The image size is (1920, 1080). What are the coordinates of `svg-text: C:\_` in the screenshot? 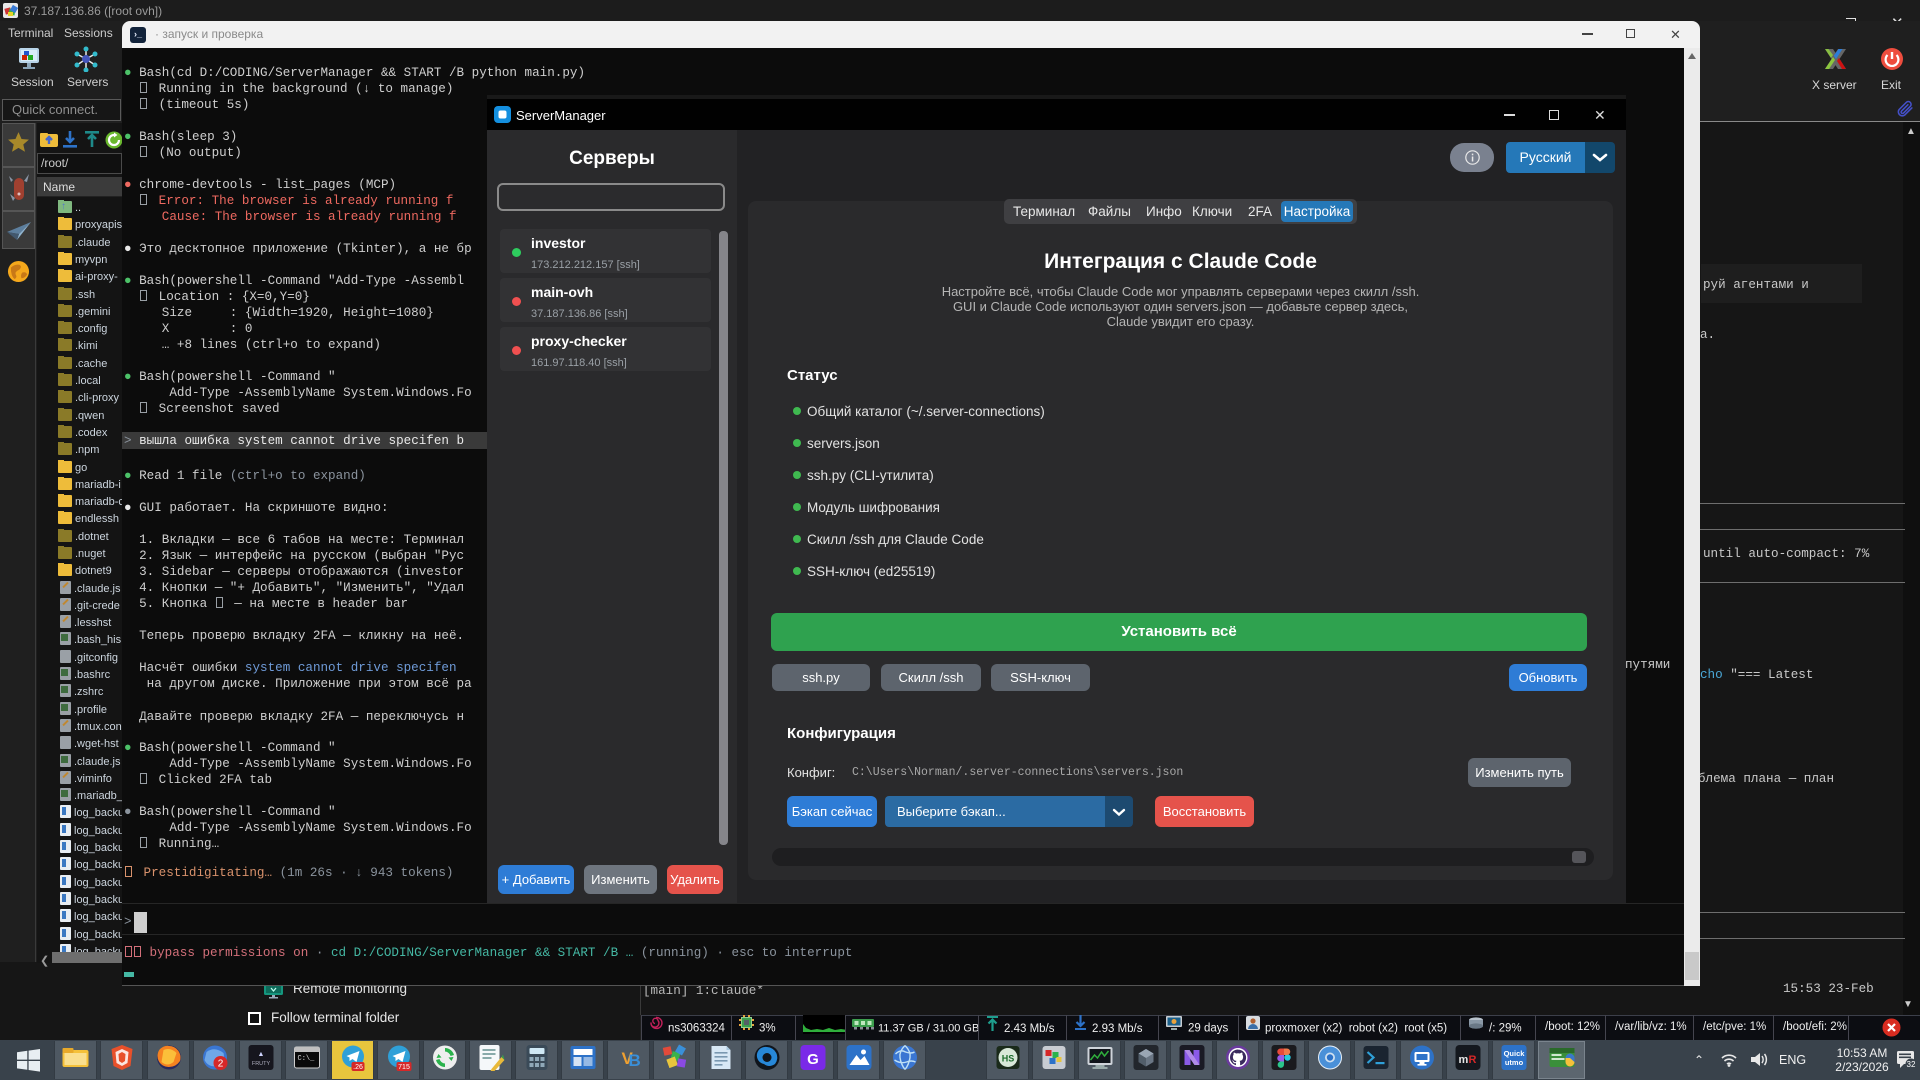 It's located at (306, 1059).